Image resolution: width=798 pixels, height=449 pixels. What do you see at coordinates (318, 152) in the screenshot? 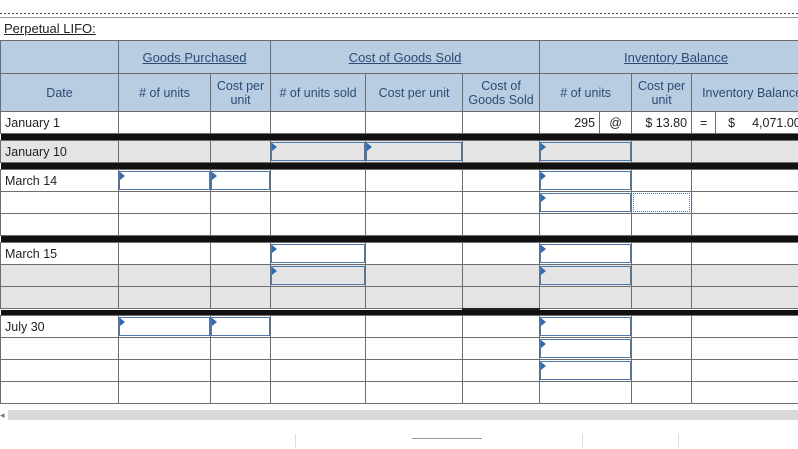
I see `jan10-units-sold-input` at bounding box center [318, 152].